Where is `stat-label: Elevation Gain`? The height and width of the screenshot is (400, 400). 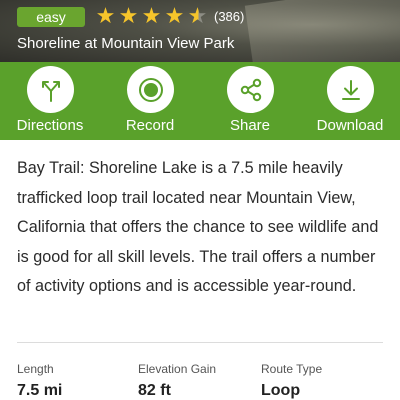
stat-label: Elevation Gain is located at coordinates (177, 369).